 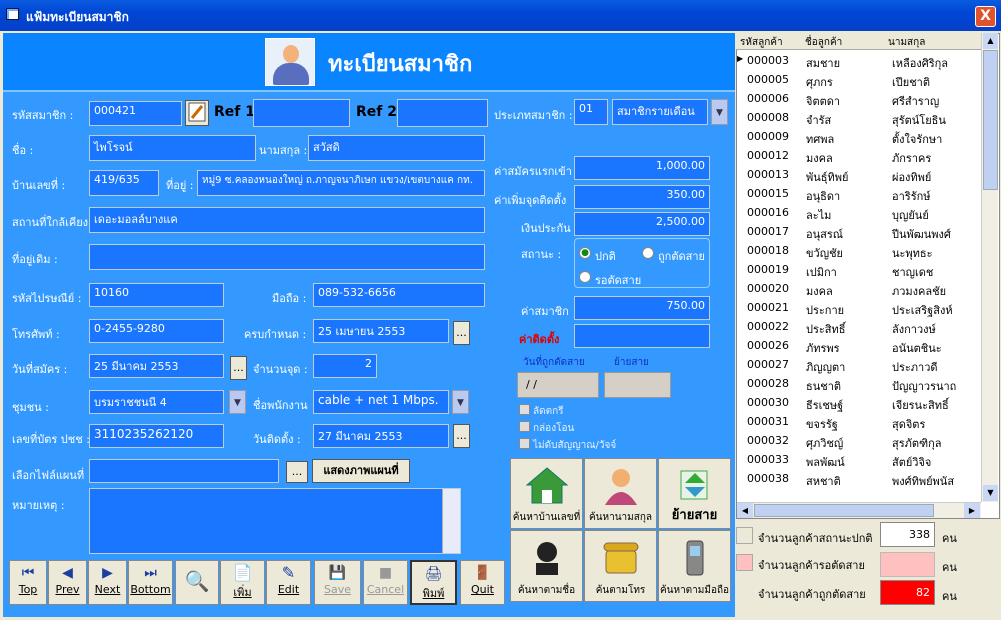 I want to click on table-row: 000026 ภัทรพร อนันตชินะ, so click(x=859, y=345).